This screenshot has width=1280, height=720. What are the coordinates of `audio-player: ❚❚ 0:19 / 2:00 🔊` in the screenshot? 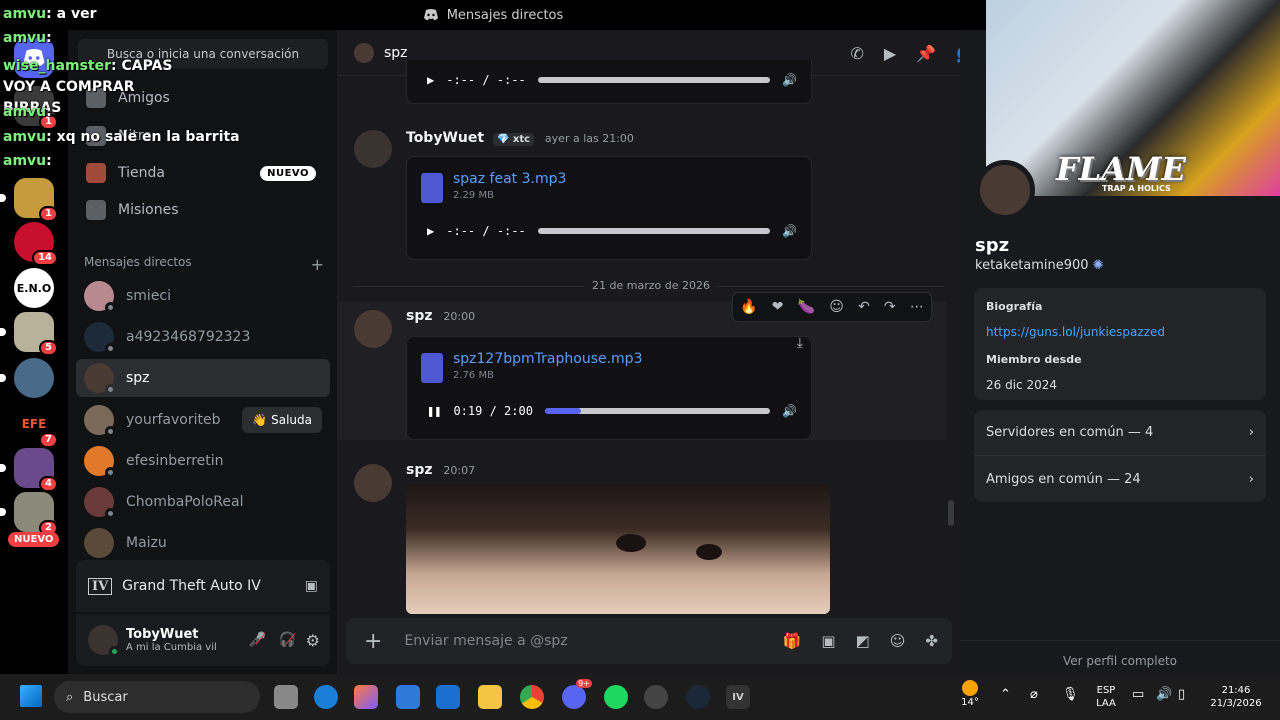 It's located at (612, 411).